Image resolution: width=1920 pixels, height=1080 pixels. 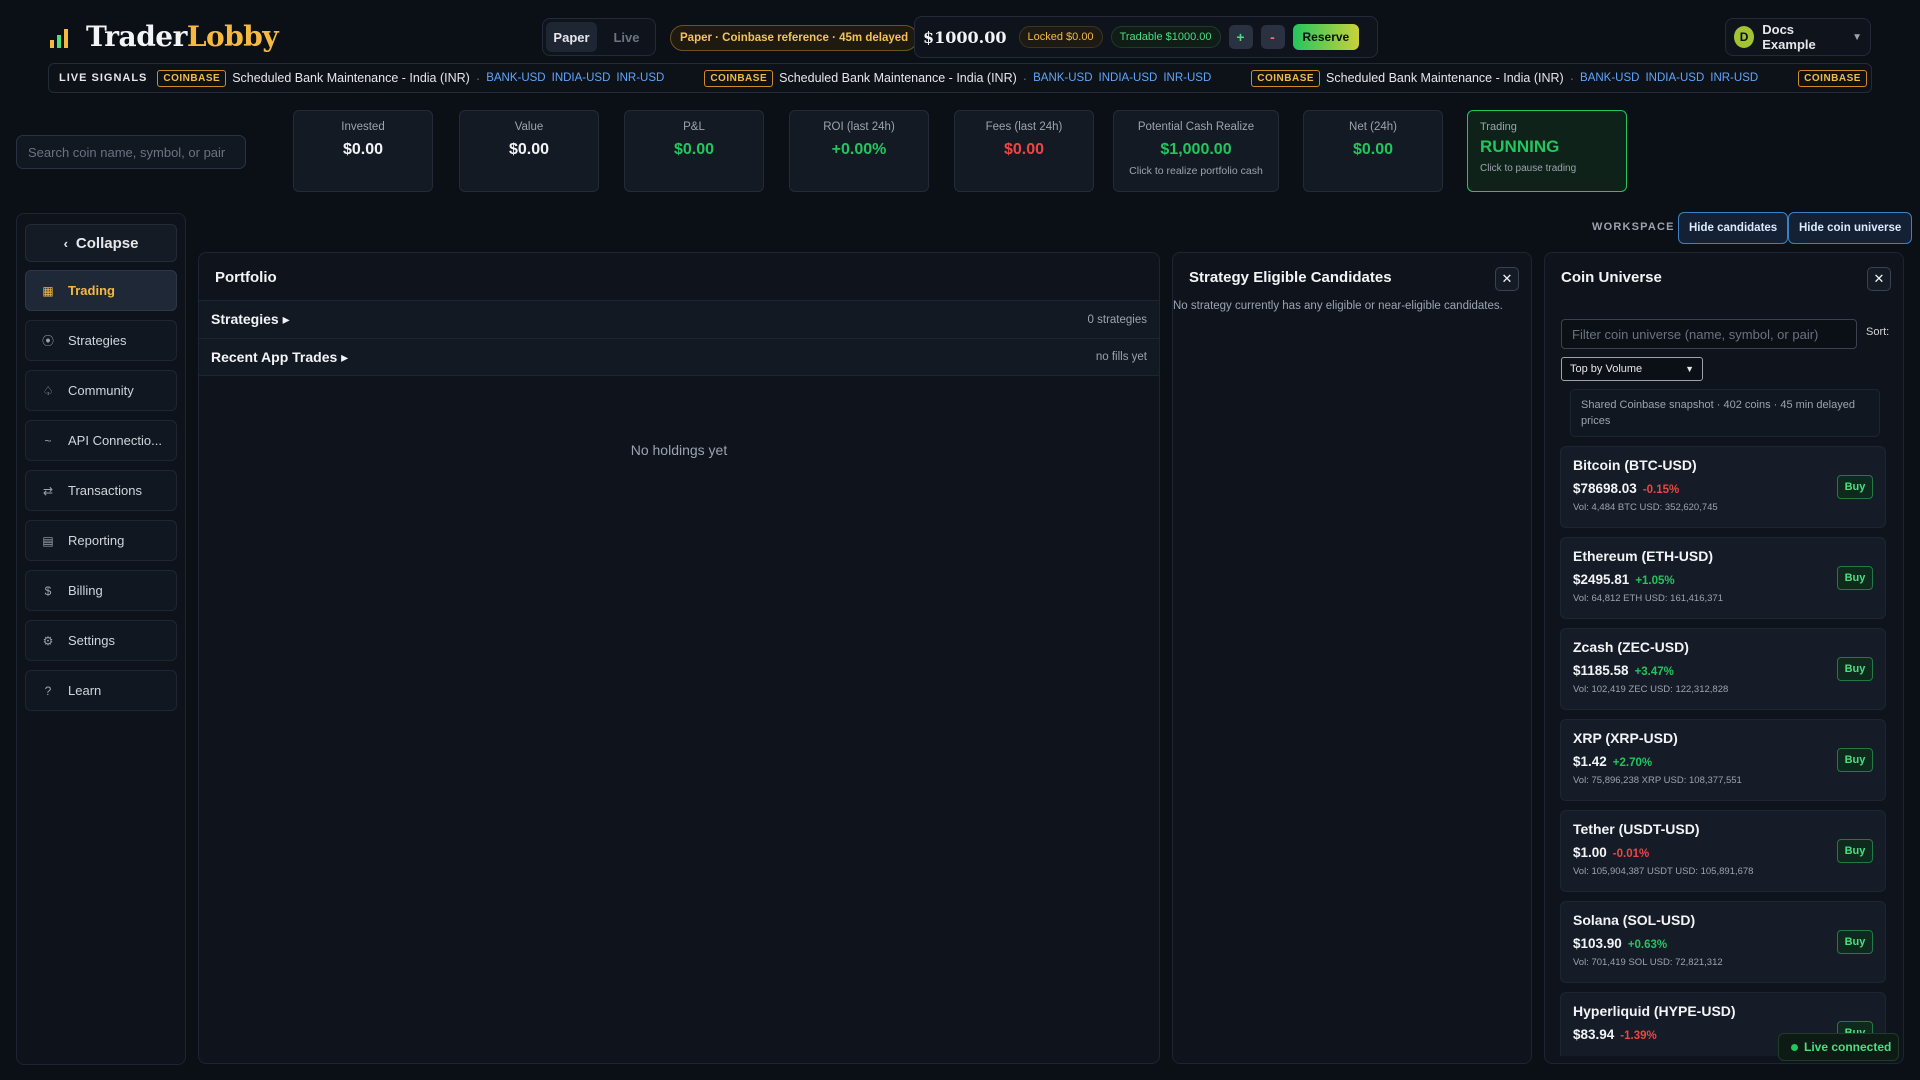 What do you see at coordinates (48, 640) in the screenshot?
I see `gear-icon: ⚙` at bounding box center [48, 640].